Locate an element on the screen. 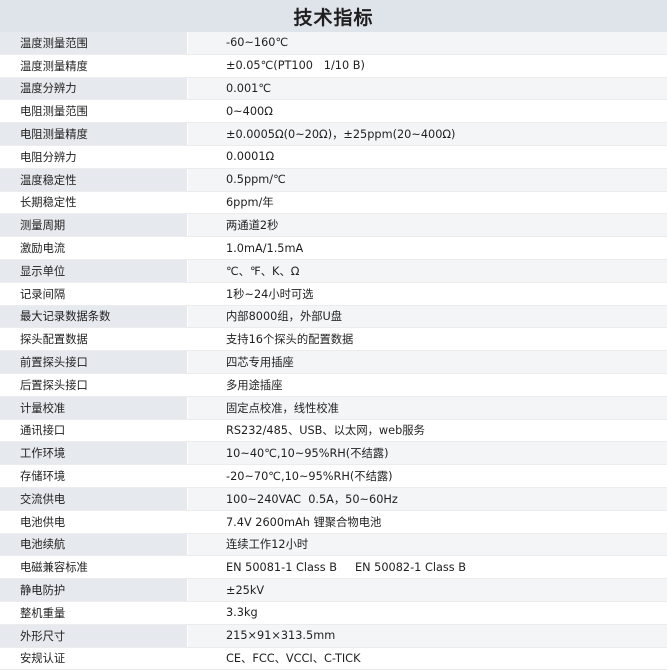 The width and height of the screenshot is (667, 670). spec-row: 整机重量 3.3kg is located at coordinates (333, 613).